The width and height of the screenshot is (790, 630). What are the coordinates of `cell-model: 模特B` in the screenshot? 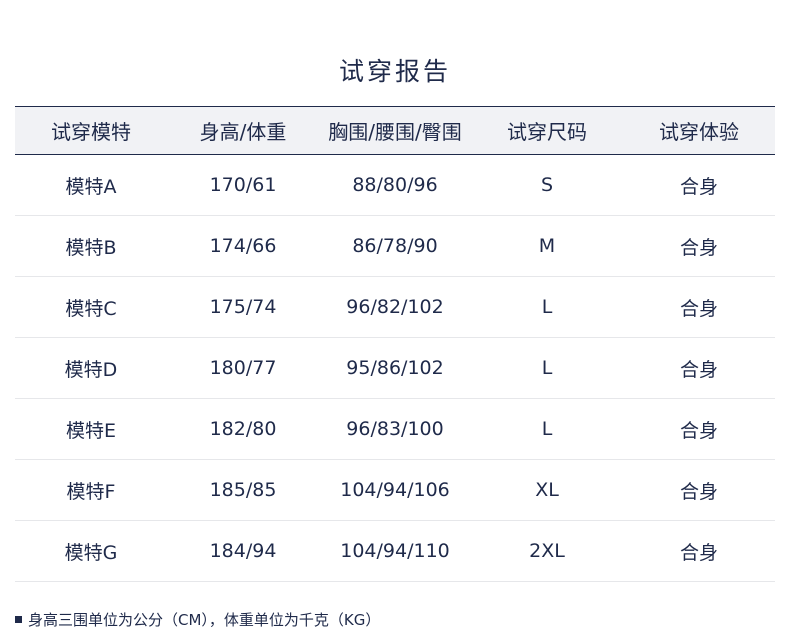 It's located at (91, 247).